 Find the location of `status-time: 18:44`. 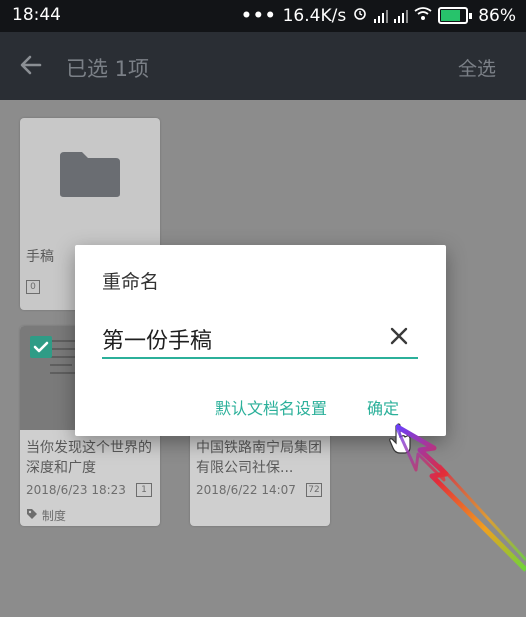

status-time: 18:44 is located at coordinates (36, 15).